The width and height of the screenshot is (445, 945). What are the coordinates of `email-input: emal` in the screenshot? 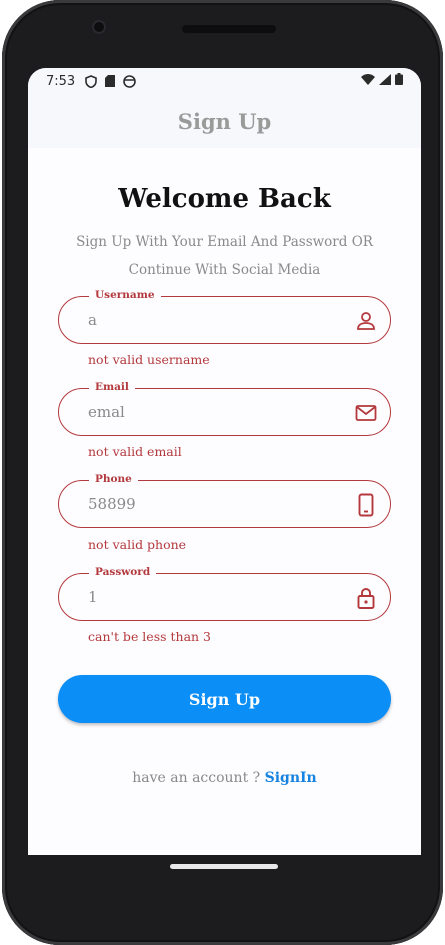 It's located at (106, 412).